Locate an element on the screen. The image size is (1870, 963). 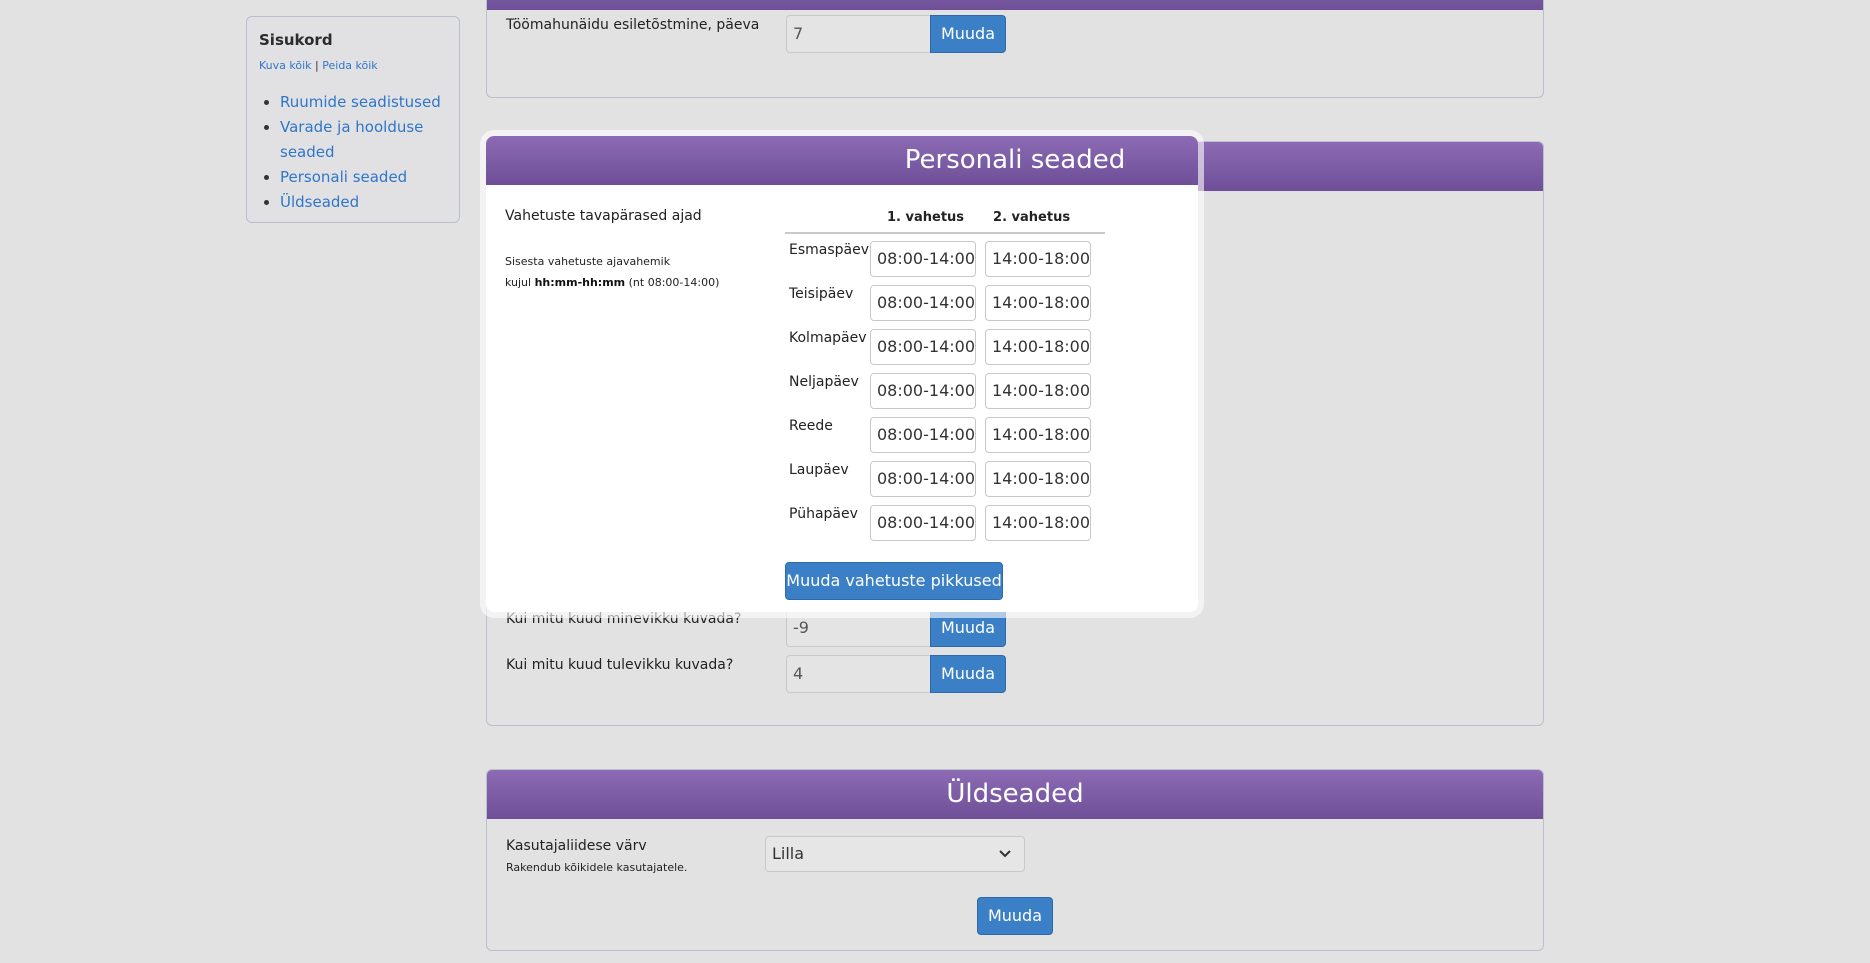
table-row: Laupäev 08:00-14:00 14:00-18:00 is located at coordinates (945, 476).